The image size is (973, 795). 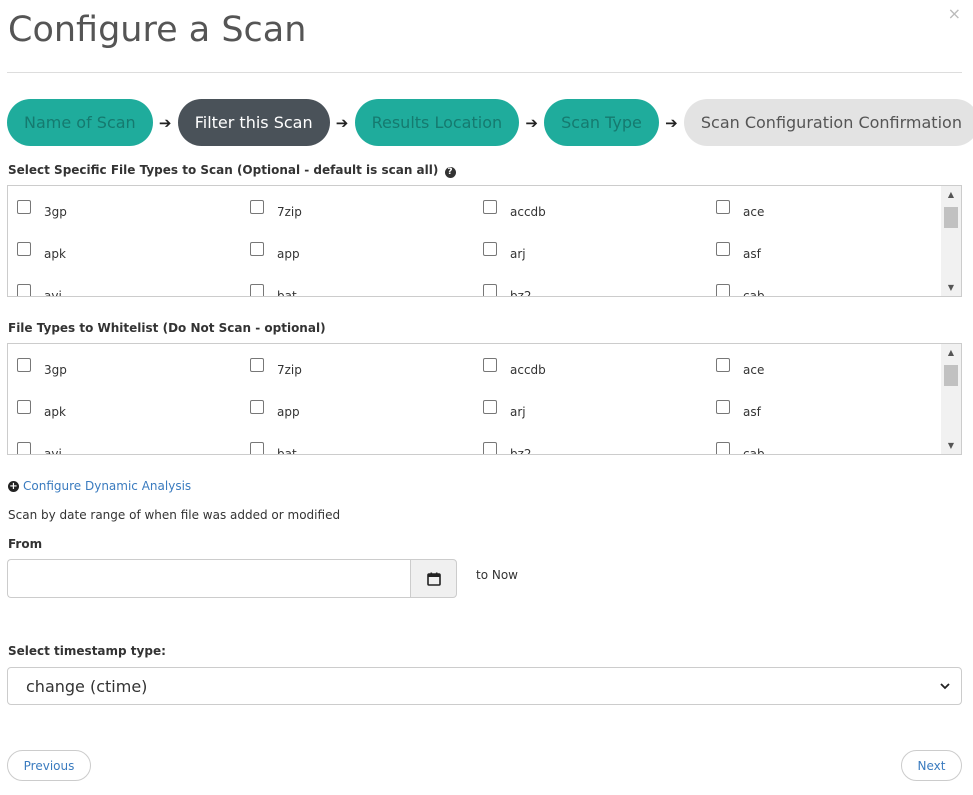 I want to click on whitelist-file-type-checkbox-item: 3gp, so click(x=133, y=367).